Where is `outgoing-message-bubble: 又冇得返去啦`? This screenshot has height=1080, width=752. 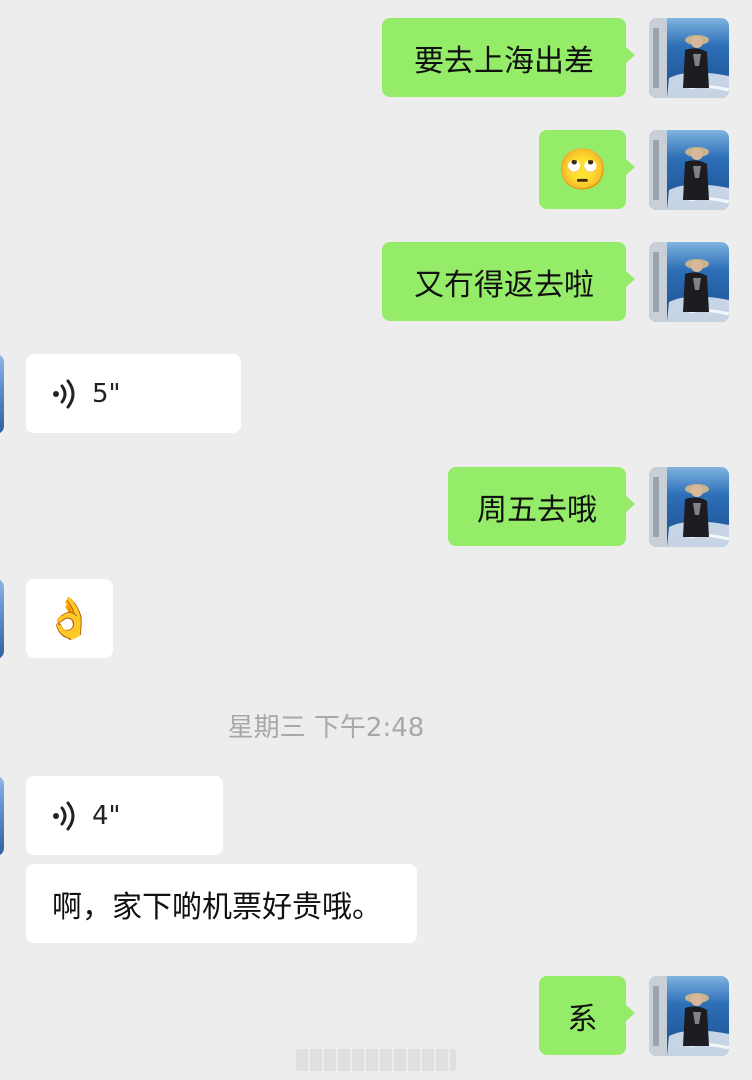
outgoing-message-bubble: 又冇得返去啦 is located at coordinates (508, 281).